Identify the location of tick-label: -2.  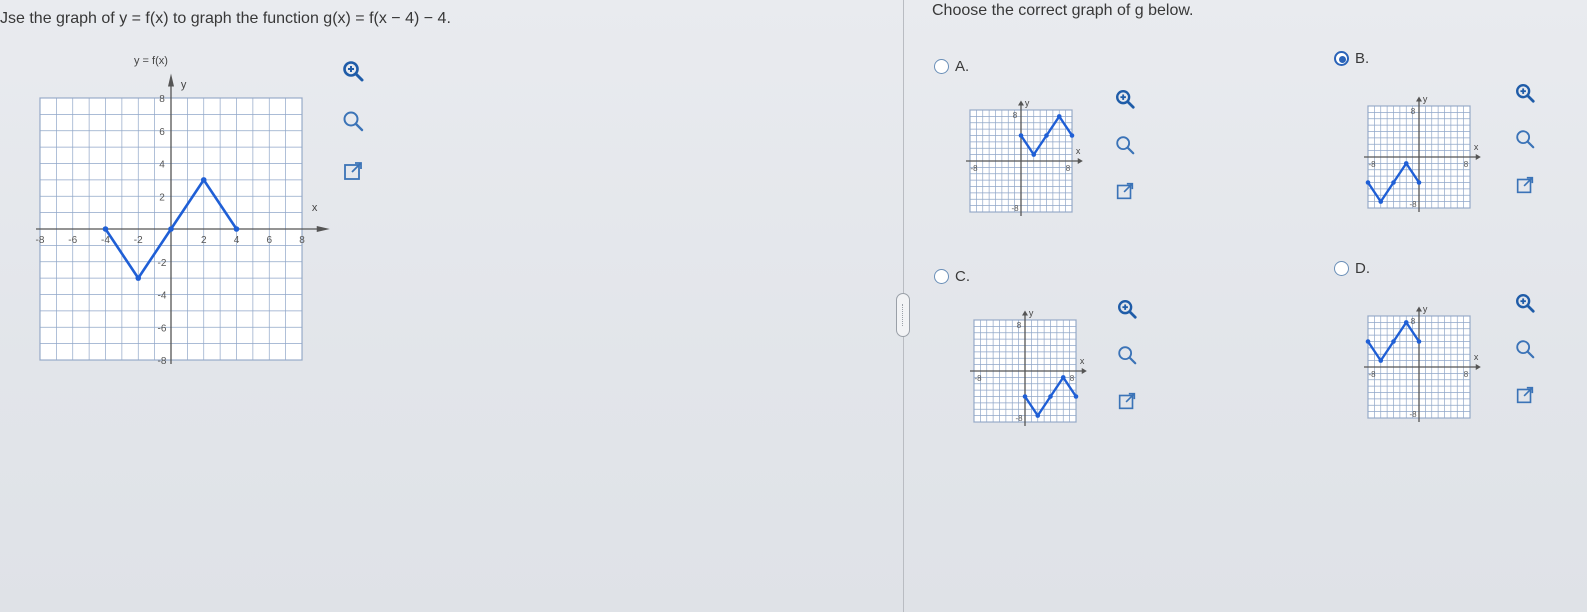
(162, 263).